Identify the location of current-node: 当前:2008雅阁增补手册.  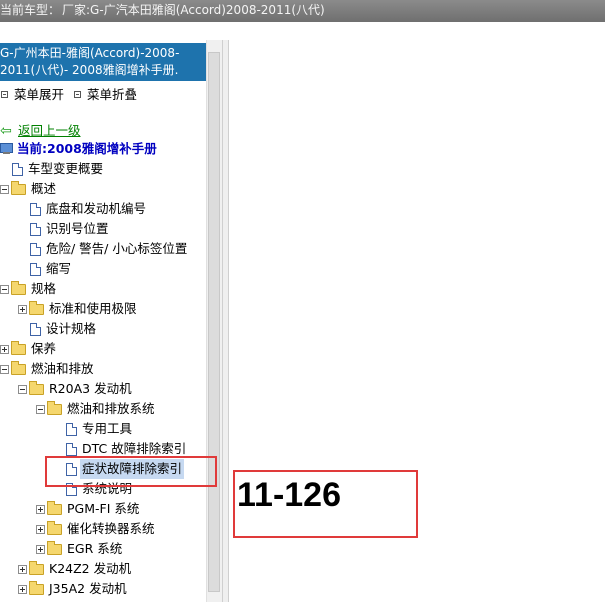
(79, 149).